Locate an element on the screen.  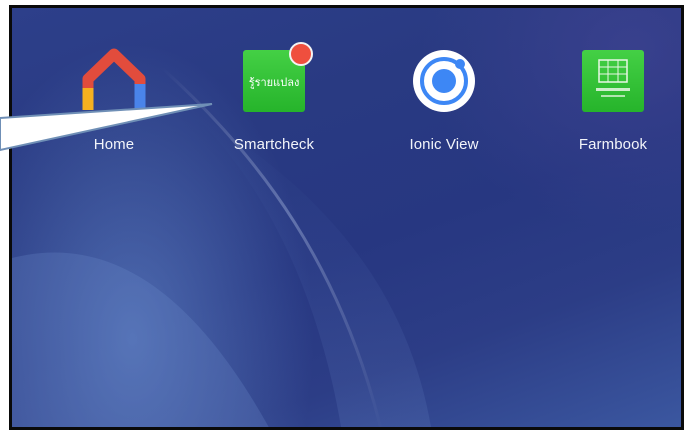
app-home: Home is located at coordinates (114, 100).